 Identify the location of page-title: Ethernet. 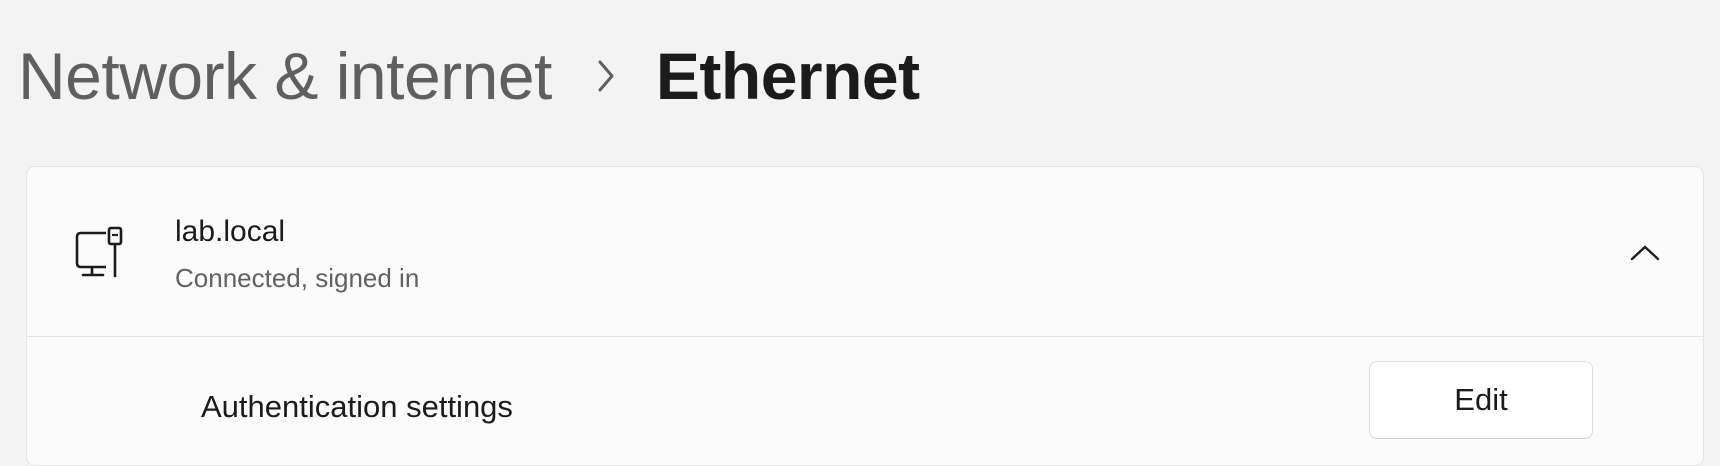
(787, 76).